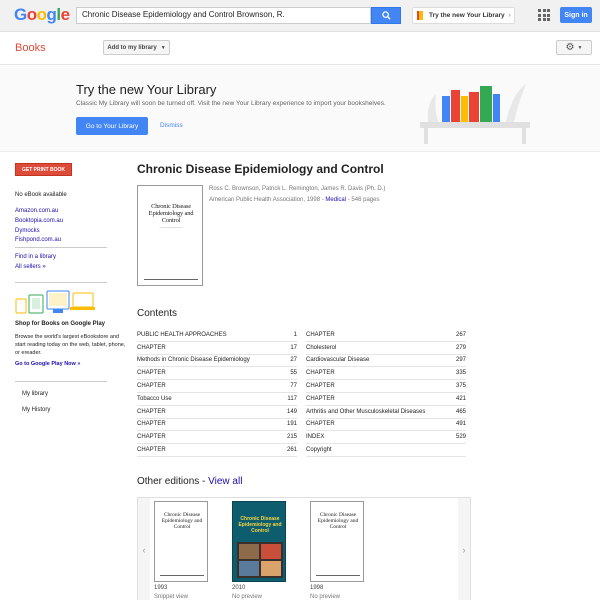  Describe the element at coordinates (171, 227) in the screenshot. I see `cover-subtitle-lines: ─────────────` at that location.